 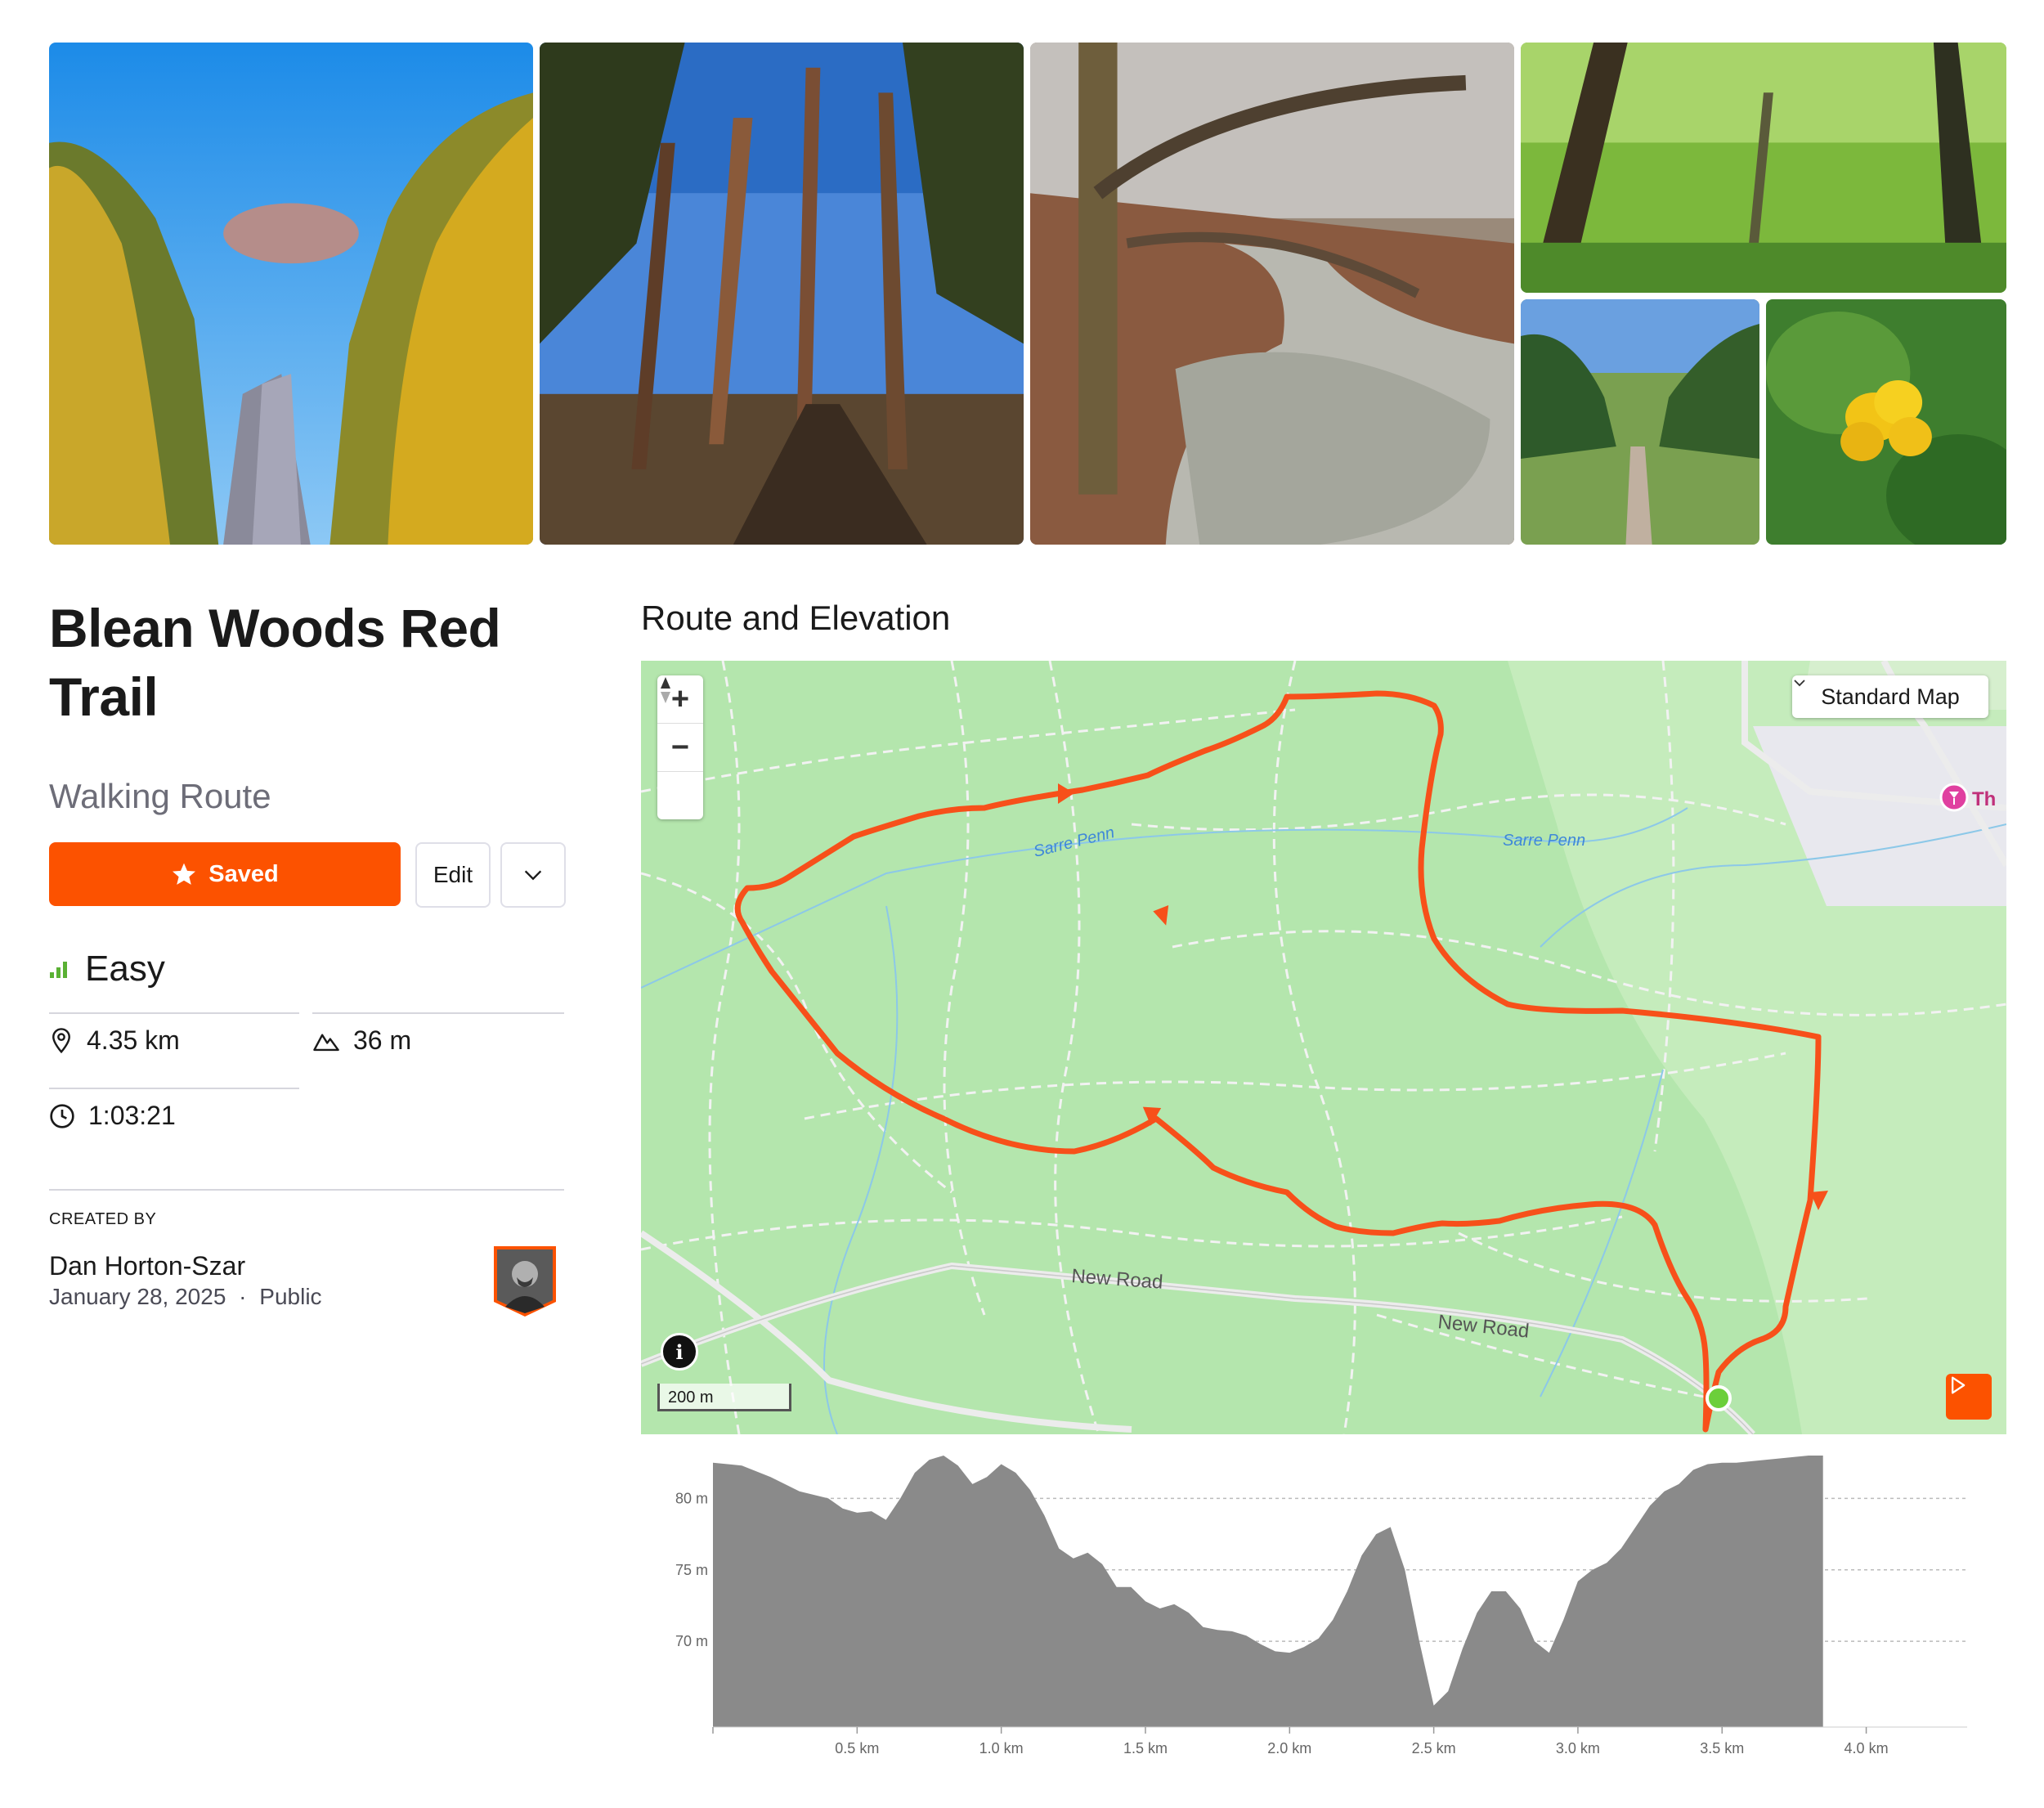 What do you see at coordinates (857, 1748) in the screenshot?
I see `x-tick-label: 0.5 km` at bounding box center [857, 1748].